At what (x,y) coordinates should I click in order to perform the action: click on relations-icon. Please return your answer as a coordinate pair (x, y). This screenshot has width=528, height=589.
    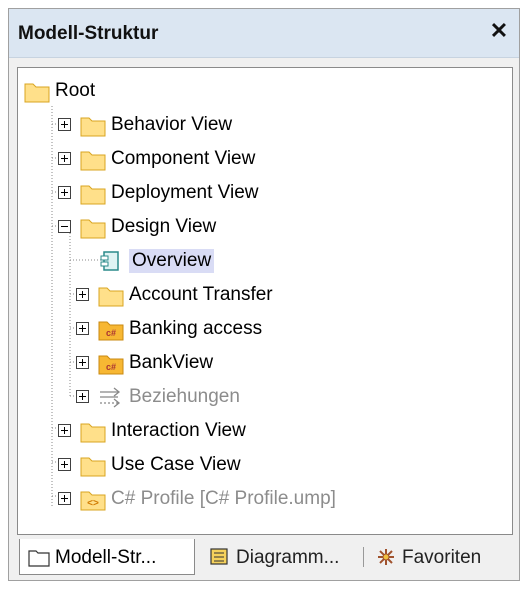
    Looking at the image, I should click on (111, 397).